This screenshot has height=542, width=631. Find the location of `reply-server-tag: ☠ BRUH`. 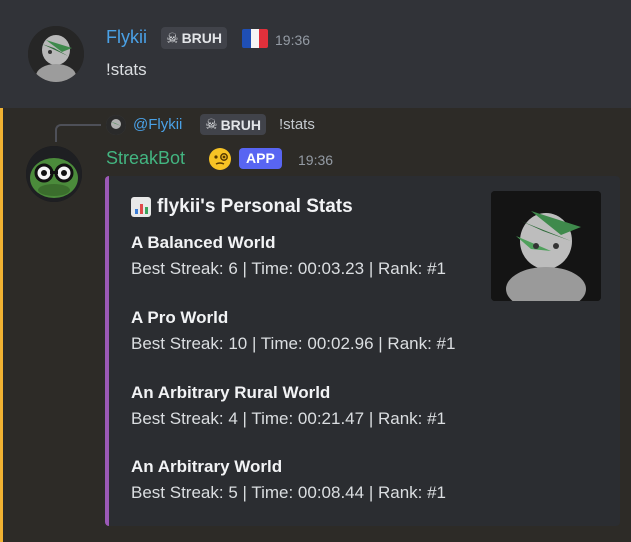

reply-server-tag: ☠ BRUH is located at coordinates (233, 124).